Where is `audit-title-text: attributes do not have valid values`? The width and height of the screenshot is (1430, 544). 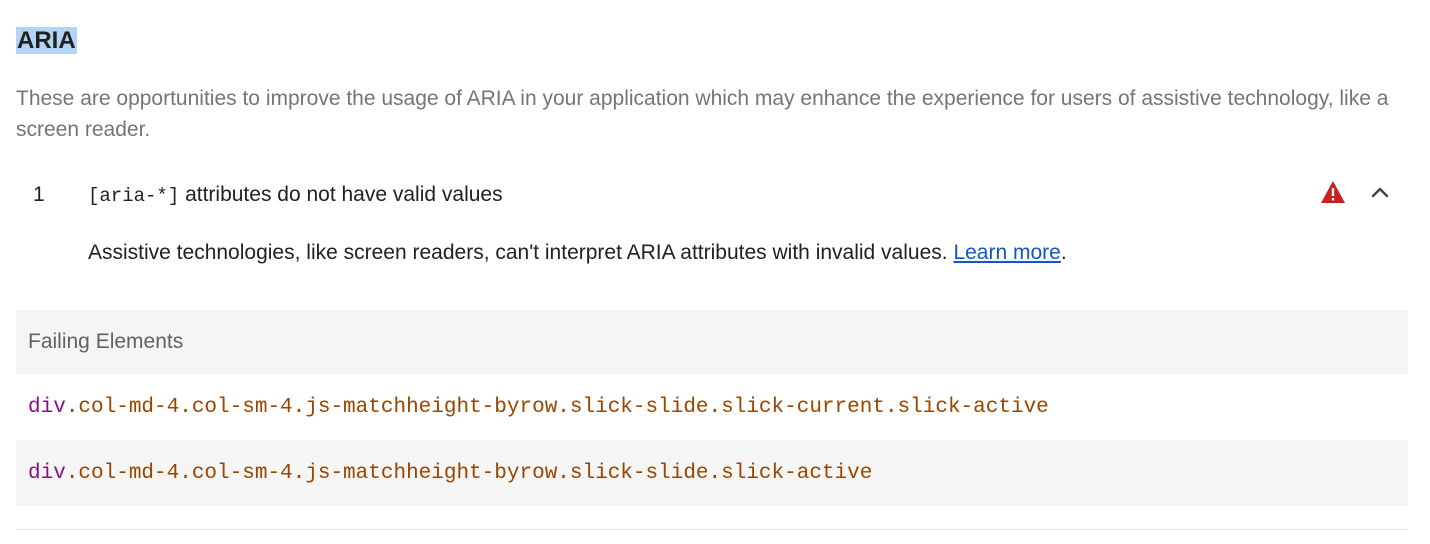 audit-title-text: attributes do not have valid values is located at coordinates (344, 194).